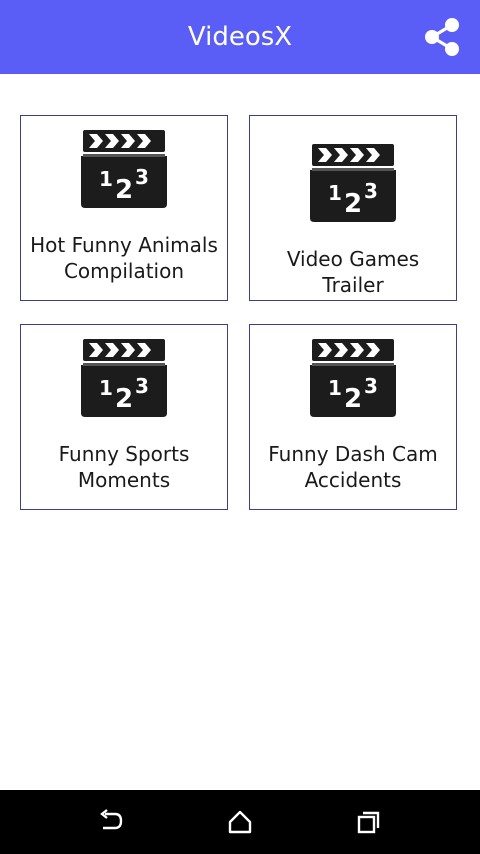  Describe the element at coordinates (124, 258) in the screenshot. I see `video-title: Hot Funny Animals Compilation` at that location.